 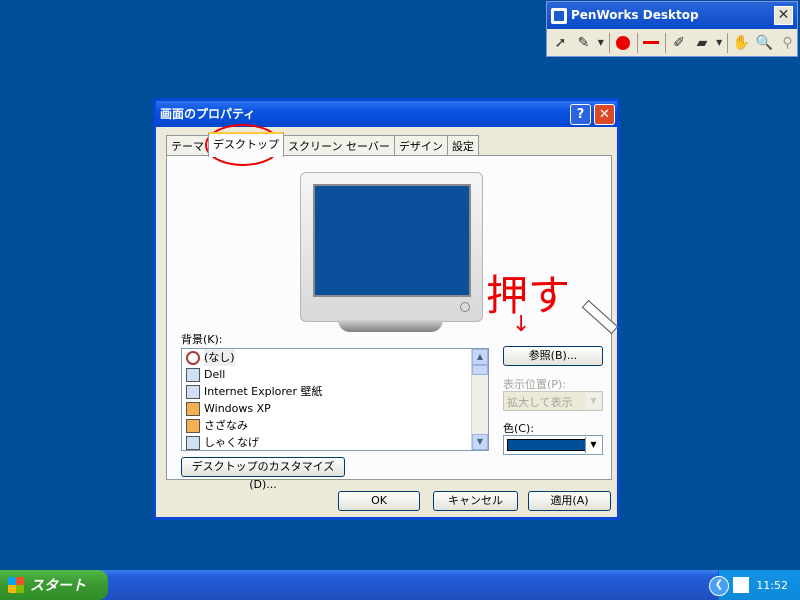 I want to click on list-item: (なし), so click(x=335, y=357).